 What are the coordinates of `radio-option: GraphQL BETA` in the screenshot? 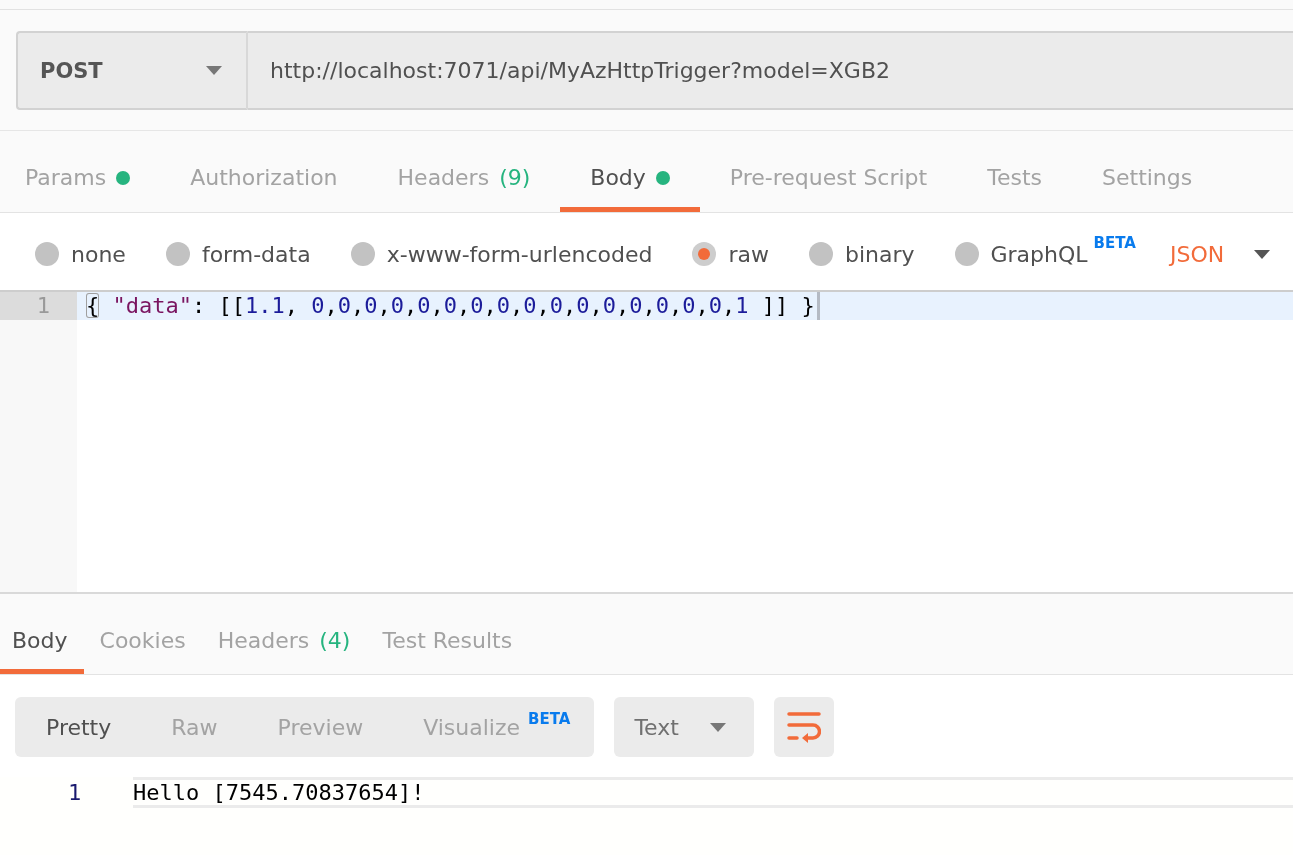 It's located at (1045, 254).